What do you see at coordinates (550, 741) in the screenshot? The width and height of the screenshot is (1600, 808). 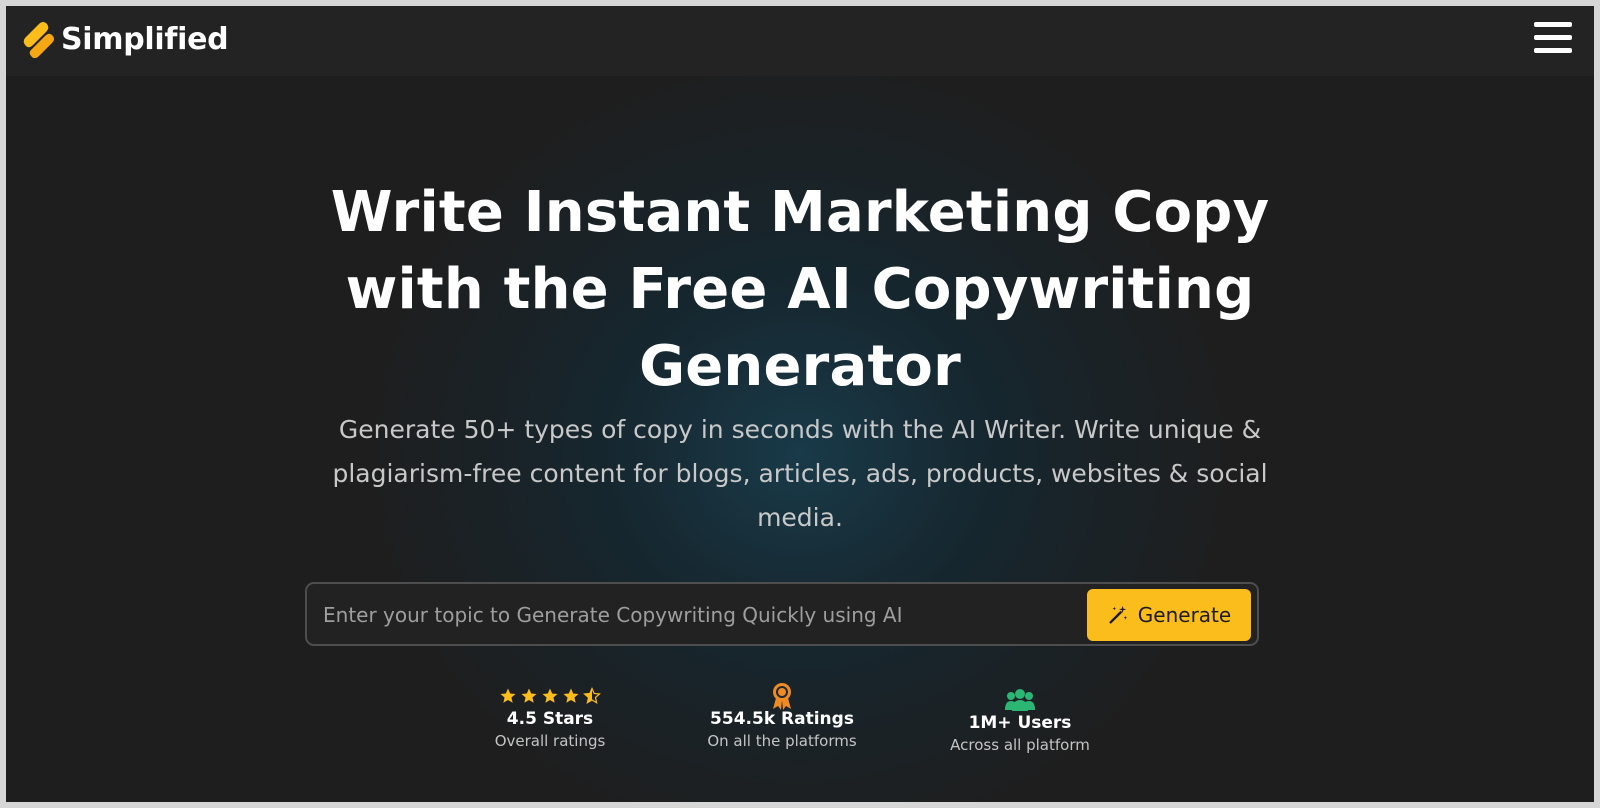 I see `stat-subtitle: Overall ratings` at bounding box center [550, 741].